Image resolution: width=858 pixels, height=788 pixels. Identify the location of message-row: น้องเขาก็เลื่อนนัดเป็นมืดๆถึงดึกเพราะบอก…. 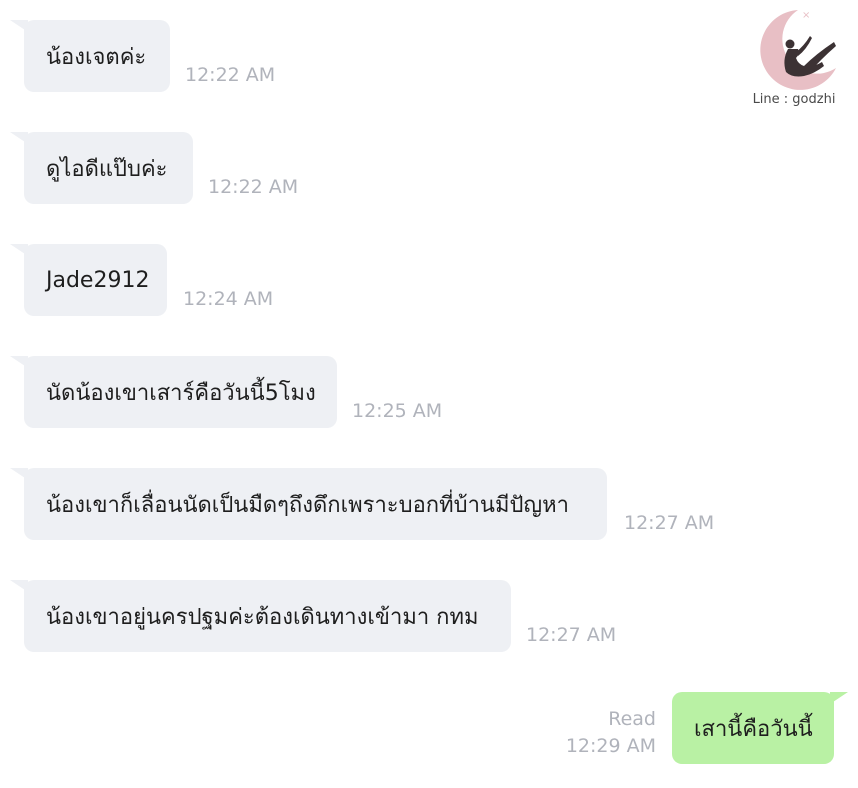
(429, 508).